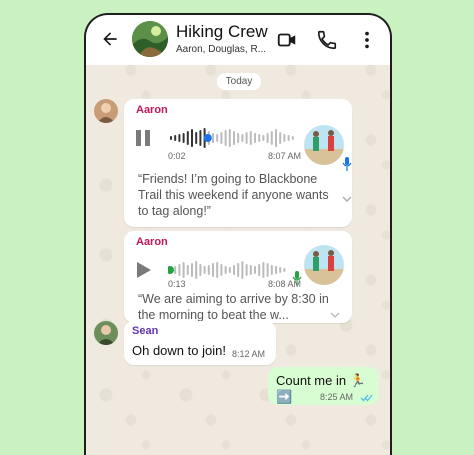 The image size is (474, 455). Describe the element at coordinates (106, 333) in the screenshot. I see `sender-avatar-sean` at that location.